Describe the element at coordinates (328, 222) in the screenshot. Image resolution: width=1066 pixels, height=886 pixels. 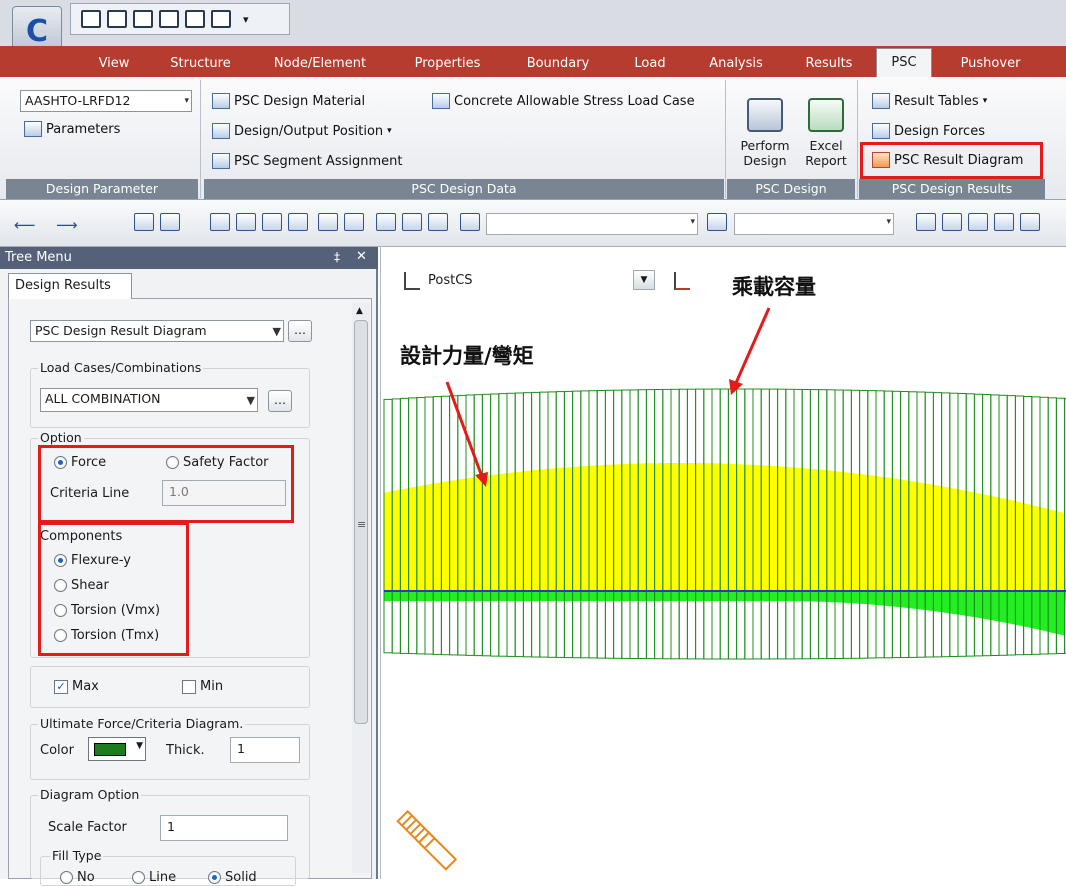
I see `select-plane-icon` at that location.